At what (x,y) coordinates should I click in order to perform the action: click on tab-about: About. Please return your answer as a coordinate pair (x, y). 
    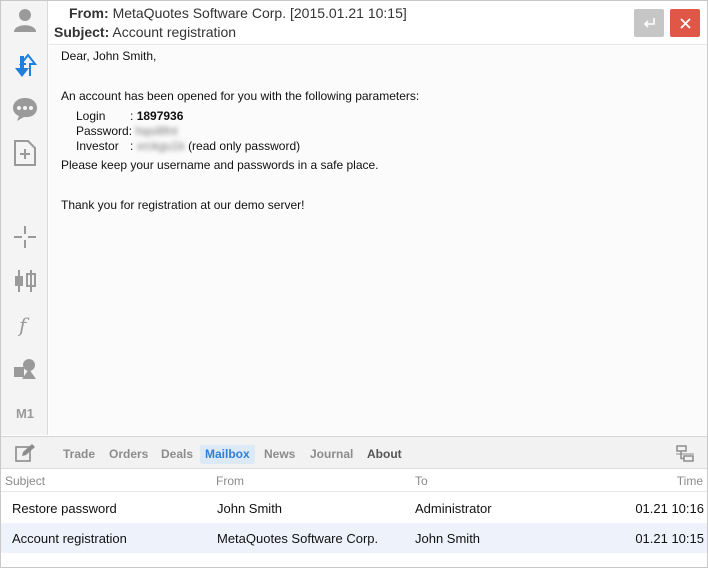
    Looking at the image, I should click on (384, 454).